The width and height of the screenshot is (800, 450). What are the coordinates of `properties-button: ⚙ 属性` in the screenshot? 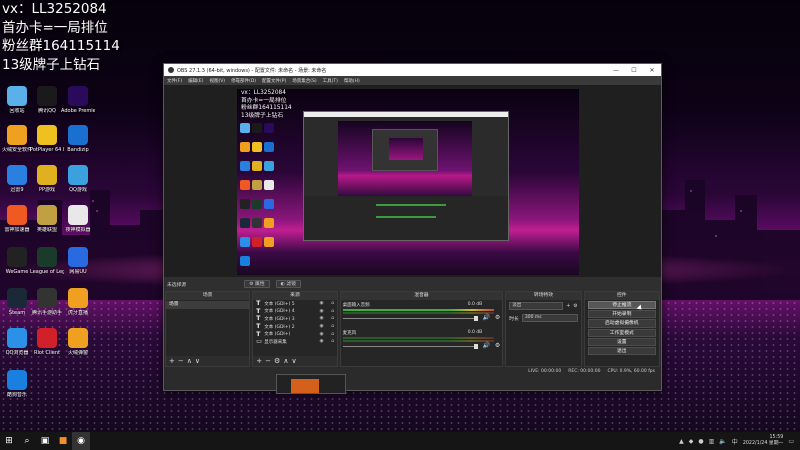 It's located at (257, 284).